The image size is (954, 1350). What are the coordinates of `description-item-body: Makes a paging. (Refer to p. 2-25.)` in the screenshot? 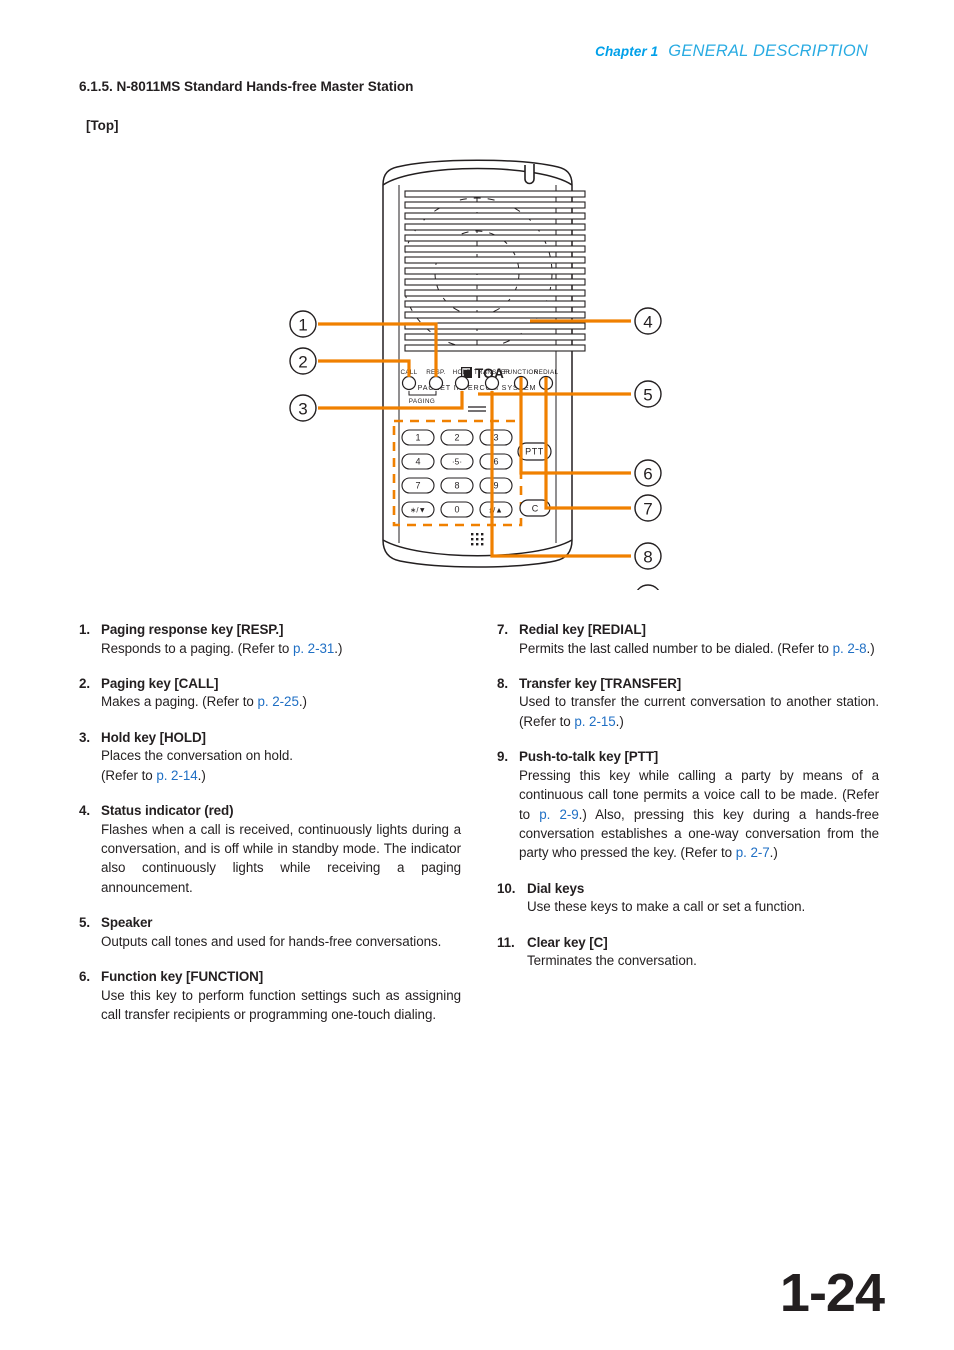 It's located at (281, 701).